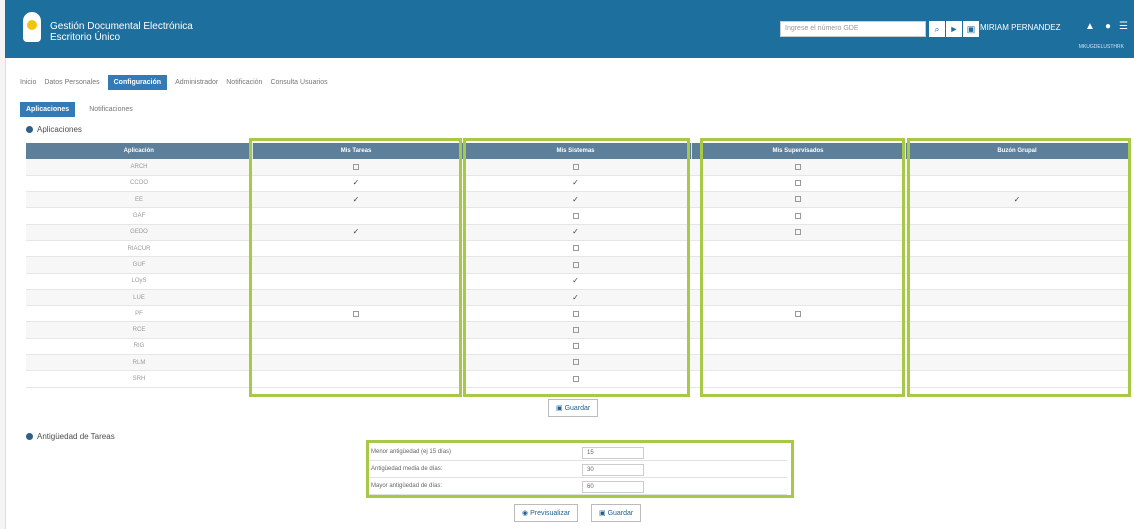  Describe the element at coordinates (139, 265) in the screenshot. I see `app-name: GUF` at that location.